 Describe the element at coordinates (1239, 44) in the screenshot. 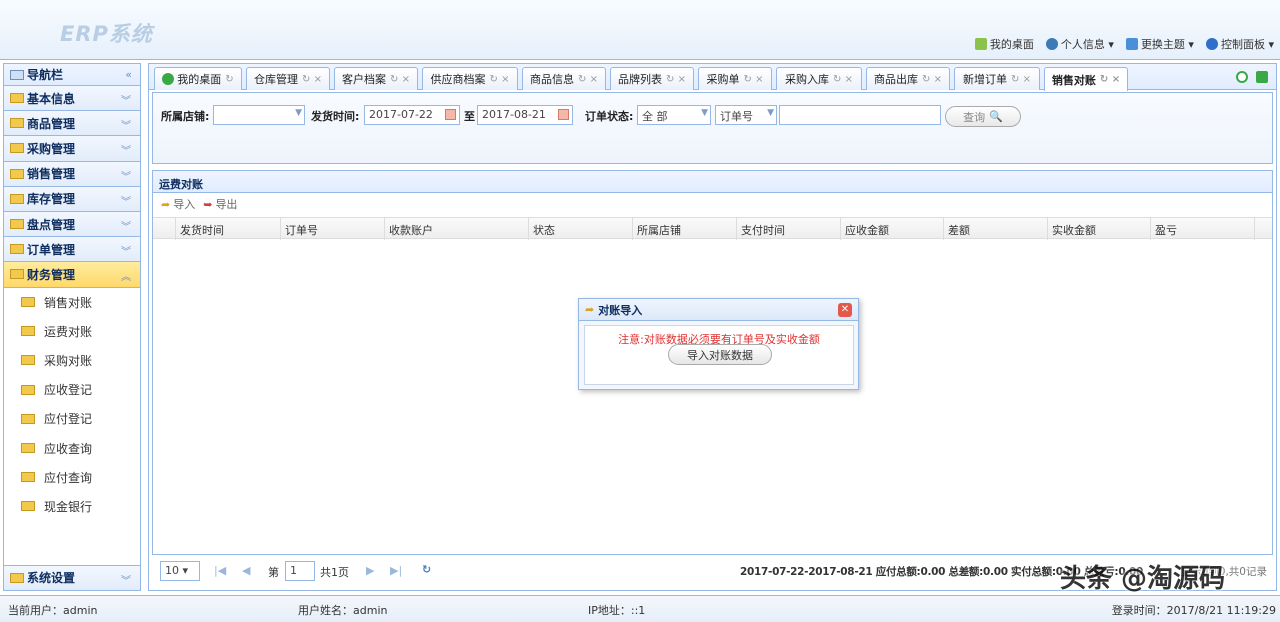

I see `header-control-panel-menu: 控制面板 ▾` at that location.